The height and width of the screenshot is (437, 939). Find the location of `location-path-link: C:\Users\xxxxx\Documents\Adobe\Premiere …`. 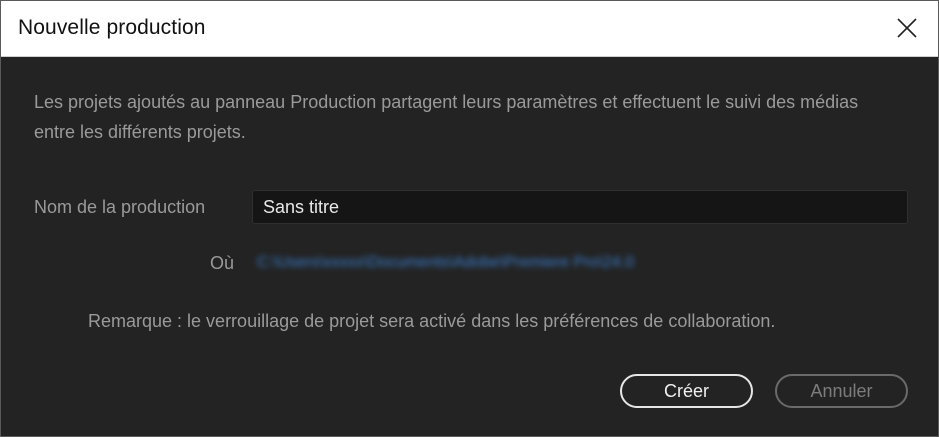

location-path-link: C:\Users\xxxxx\Documents\Adobe\Premiere … is located at coordinates (445, 263).